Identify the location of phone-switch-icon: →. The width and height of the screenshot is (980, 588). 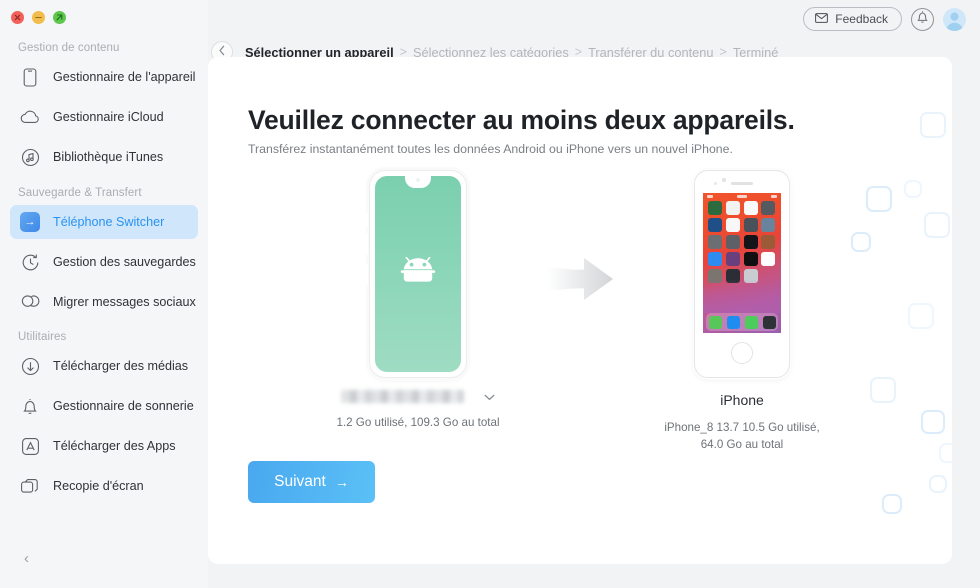
(31, 222).